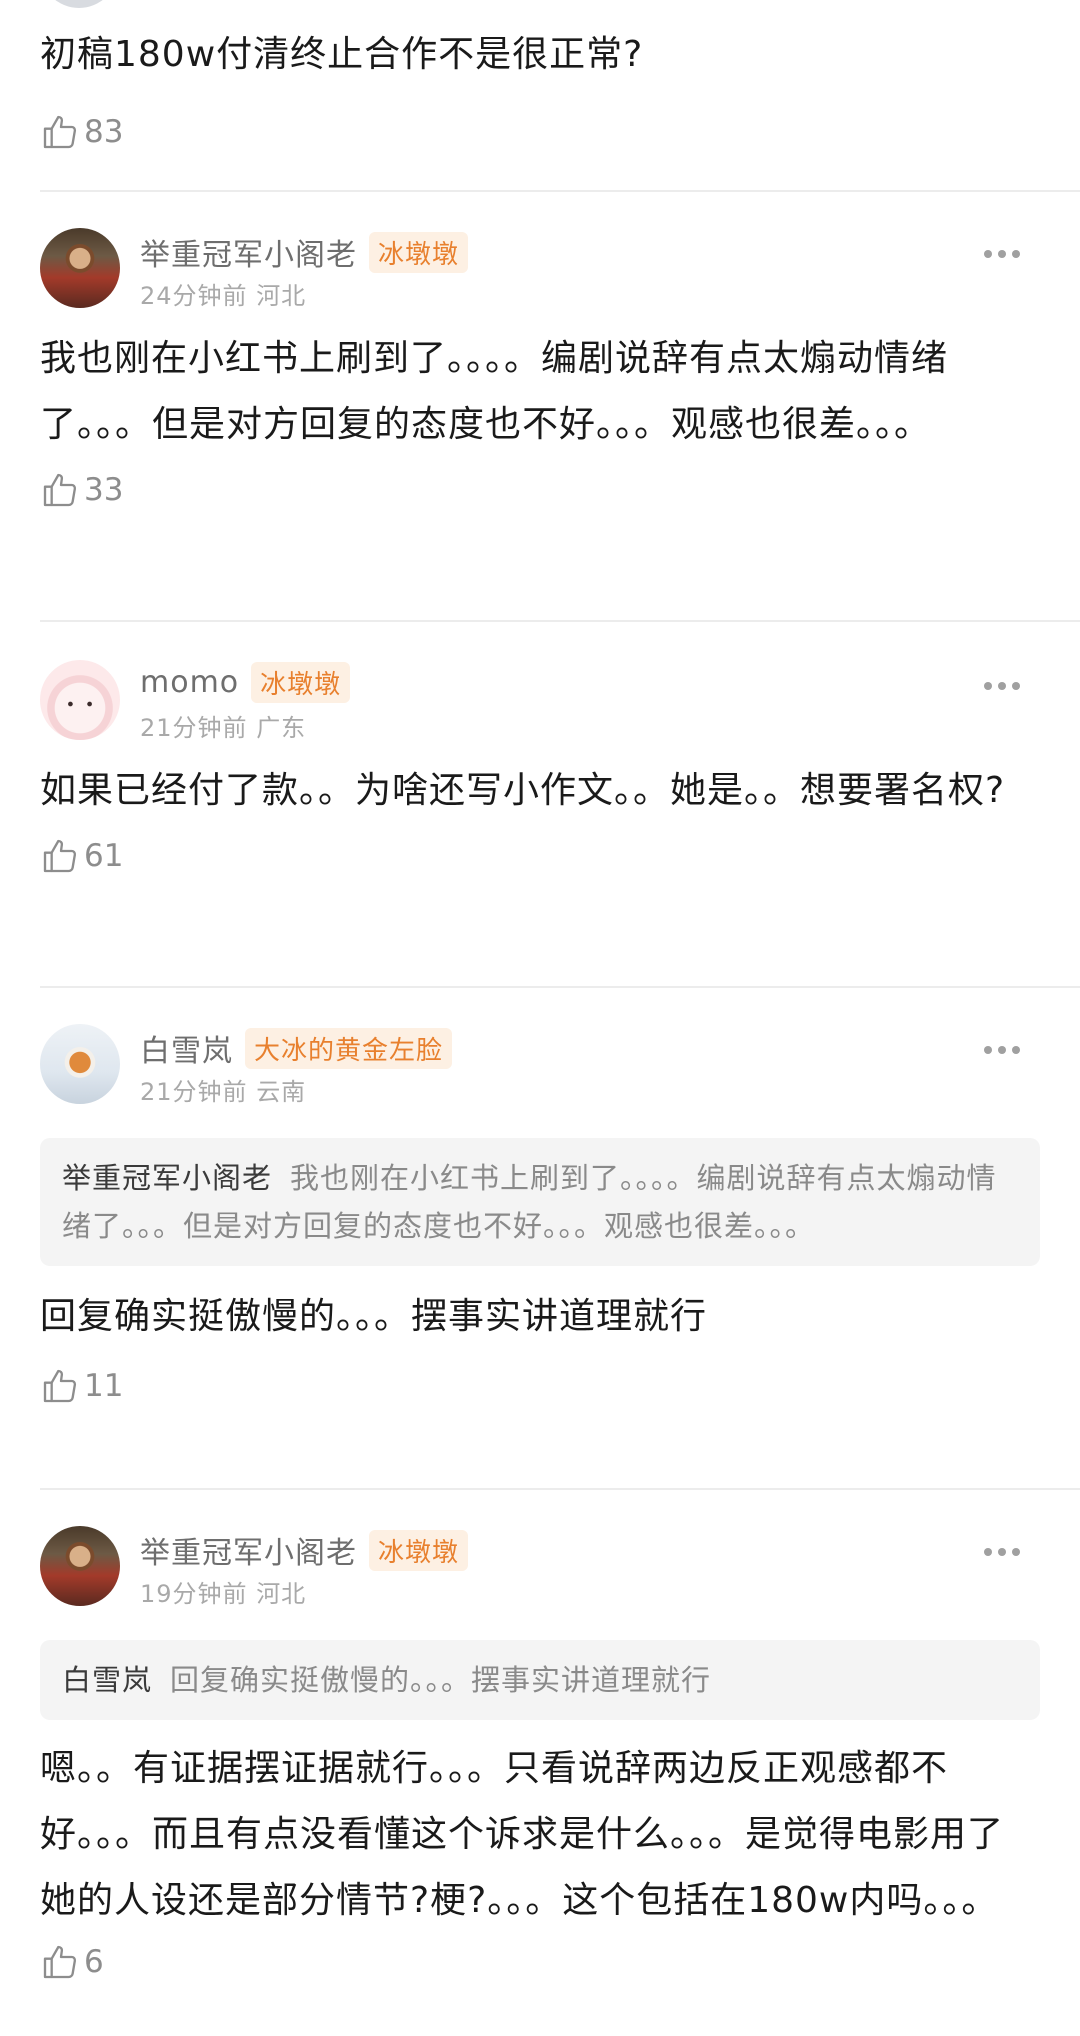  What do you see at coordinates (223, 728) in the screenshot?
I see `comment-meta: 21分钟前 广东` at bounding box center [223, 728].